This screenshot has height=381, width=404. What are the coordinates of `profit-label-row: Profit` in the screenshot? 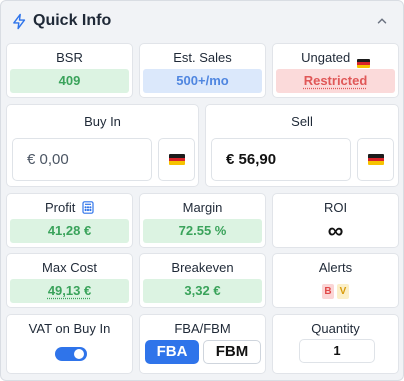 It's located at (69, 208).